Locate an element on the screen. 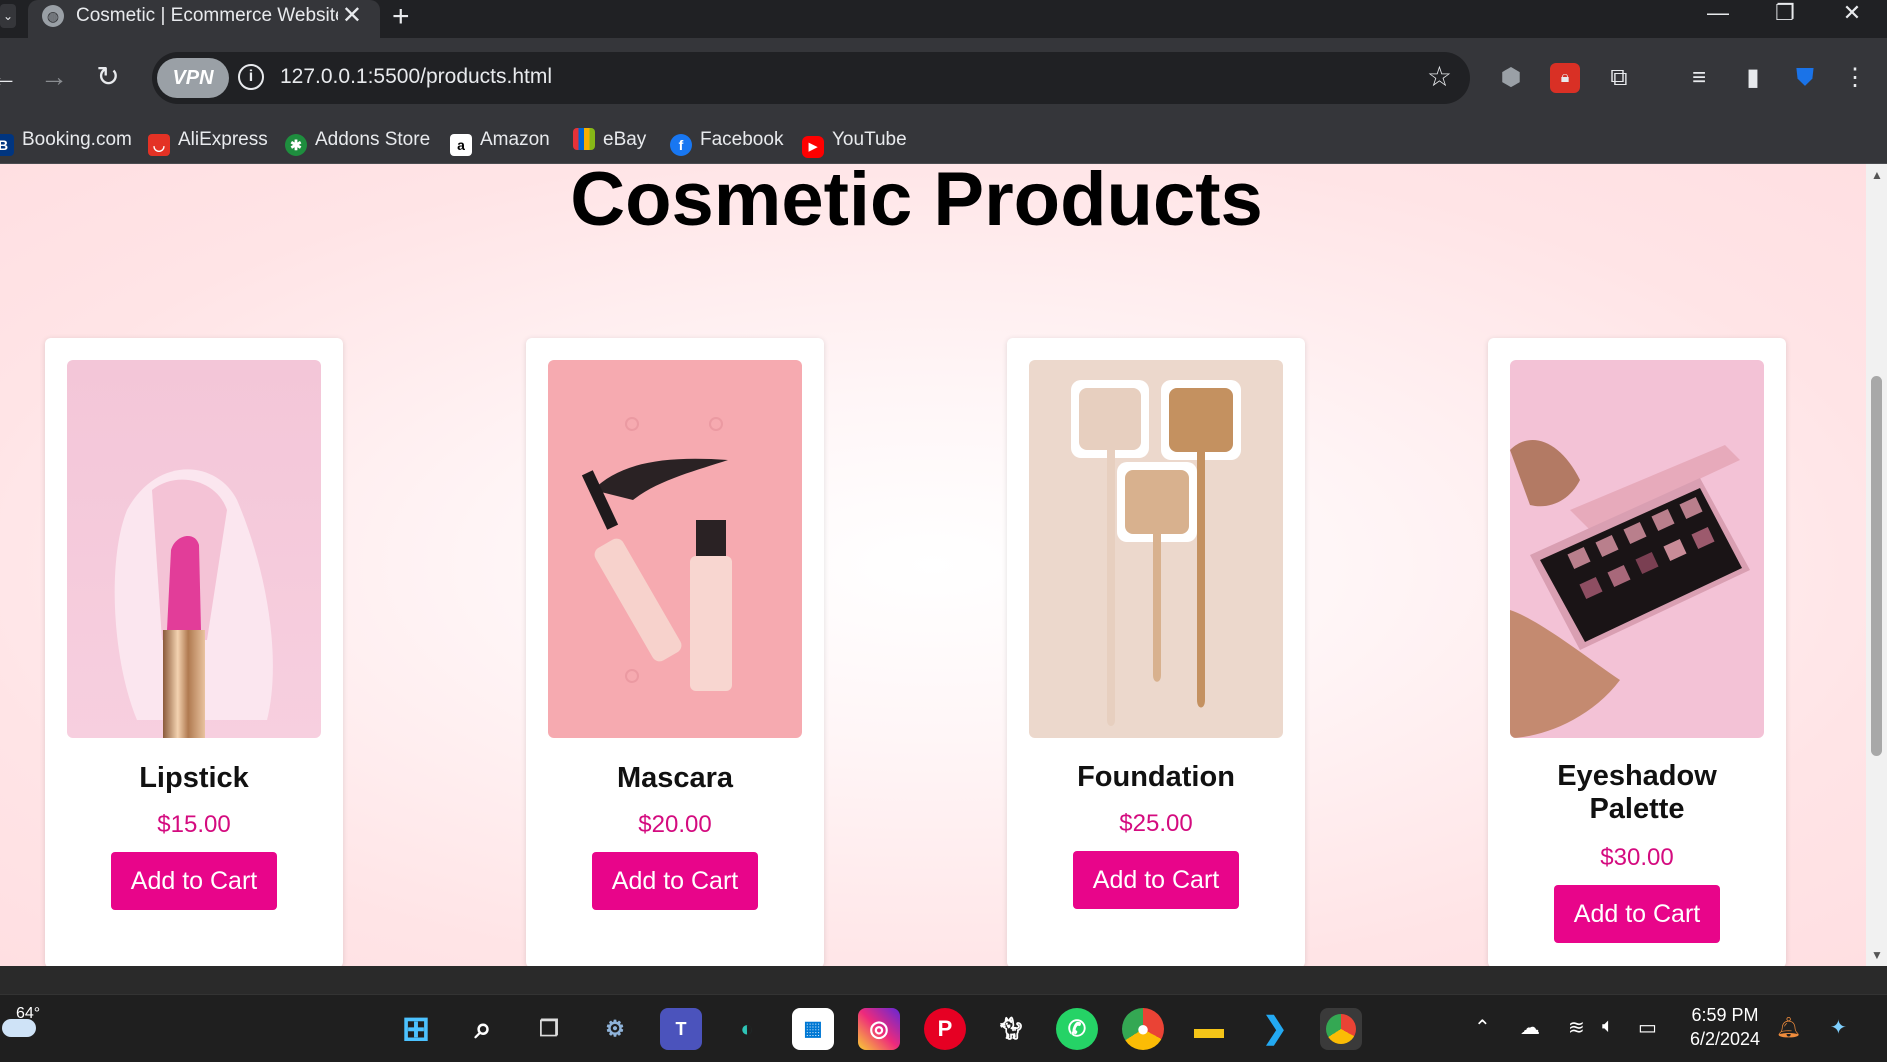 Image resolution: width=1887 pixels, height=1062 pixels. task-view-icon: ❐ is located at coordinates (549, 1029).